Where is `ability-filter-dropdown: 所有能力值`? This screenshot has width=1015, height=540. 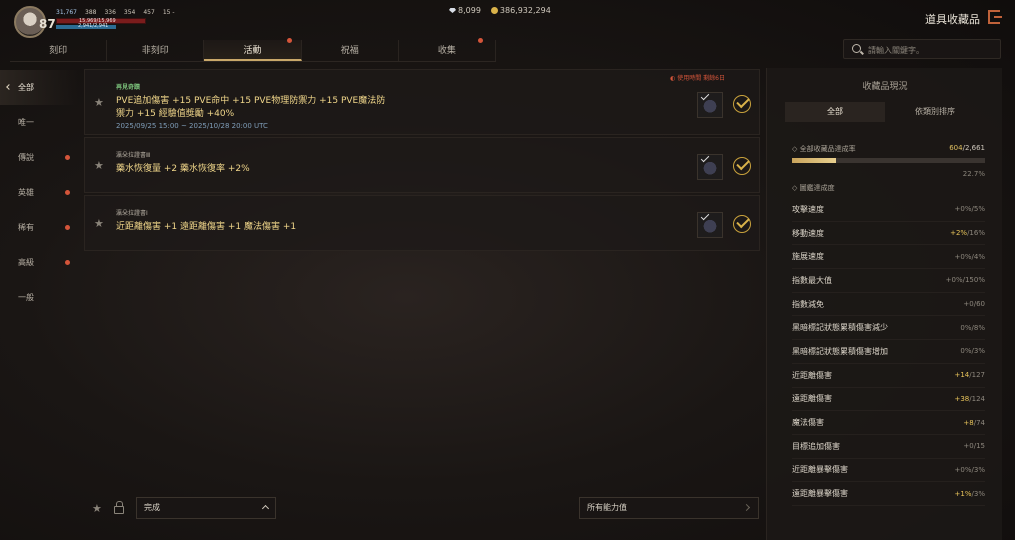
ability-filter-dropdown: 所有能力值 is located at coordinates (669, 508).